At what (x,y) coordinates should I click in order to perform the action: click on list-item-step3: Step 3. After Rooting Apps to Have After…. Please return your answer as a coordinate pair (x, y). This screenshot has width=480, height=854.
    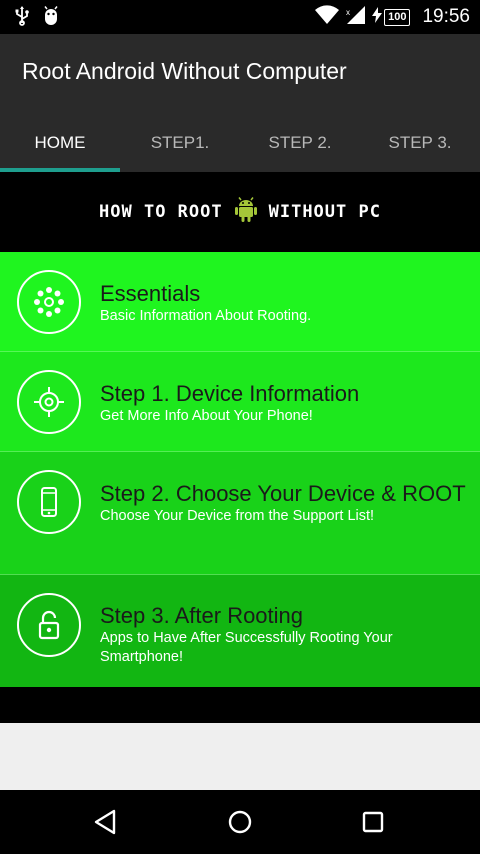
    Looking at the image, I should click on (240, 631).